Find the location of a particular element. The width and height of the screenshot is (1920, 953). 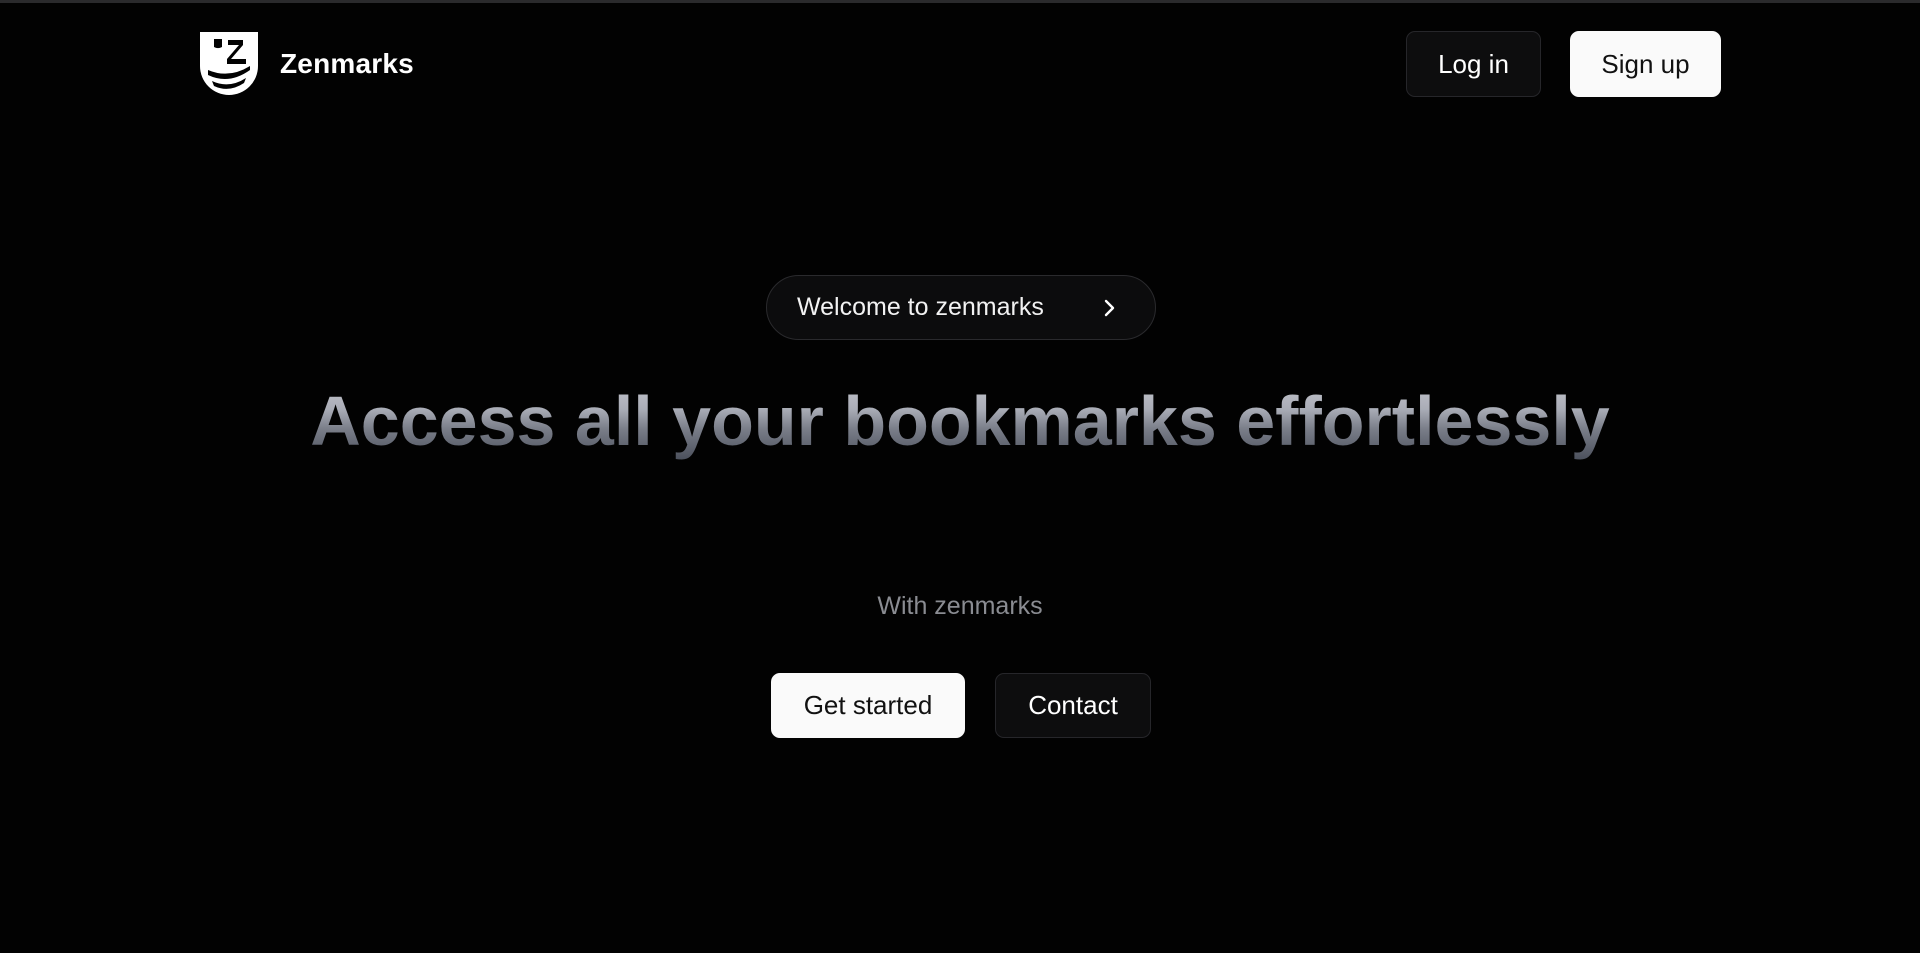

hero-headline: Access all your bookmarks effortlessly is located at coordinates (960, 421).